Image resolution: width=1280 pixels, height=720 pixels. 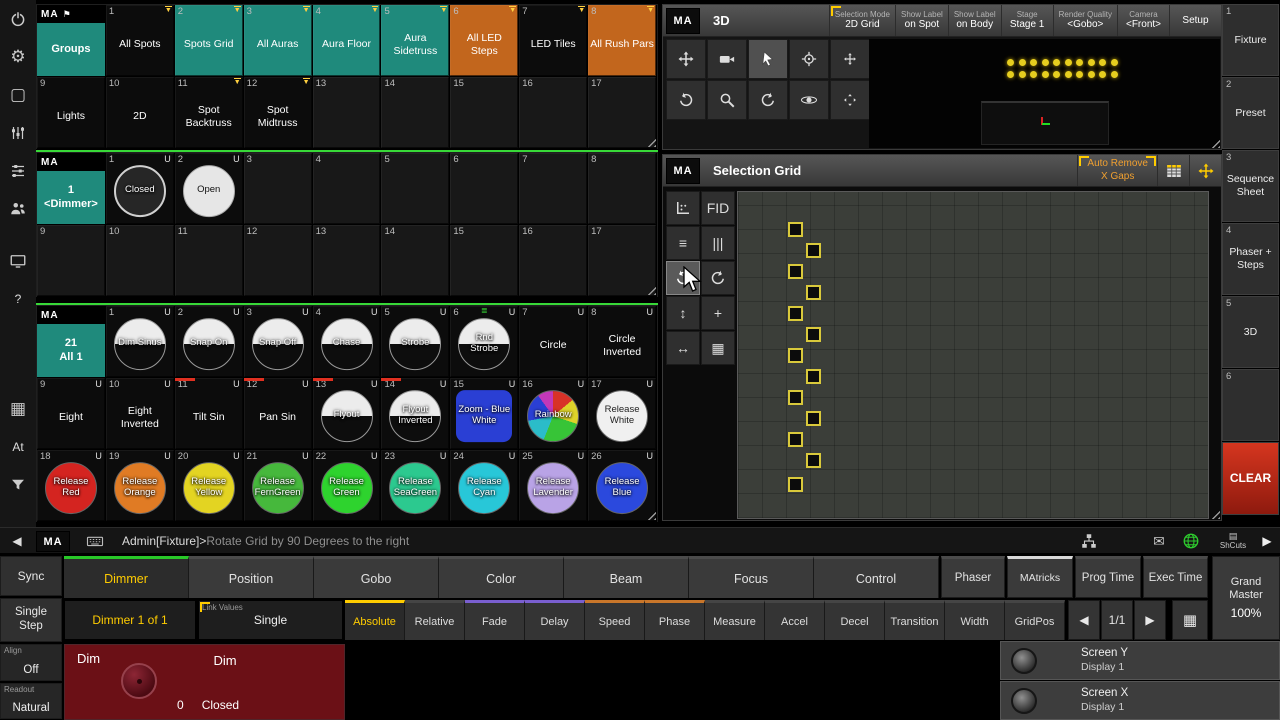 I want to click on zoom-icon, so click(x=727, y=100).